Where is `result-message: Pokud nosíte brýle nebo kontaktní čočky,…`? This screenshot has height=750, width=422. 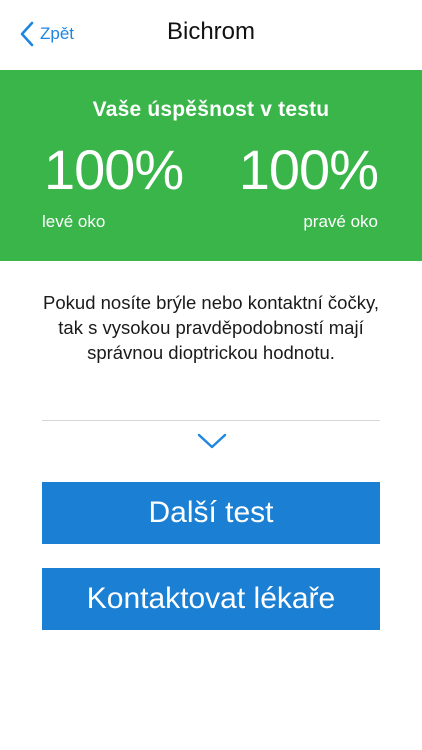 result-message: Pokud nosíte brýle nebo kontaktní čočky,… is located at coordinates (211, 327).